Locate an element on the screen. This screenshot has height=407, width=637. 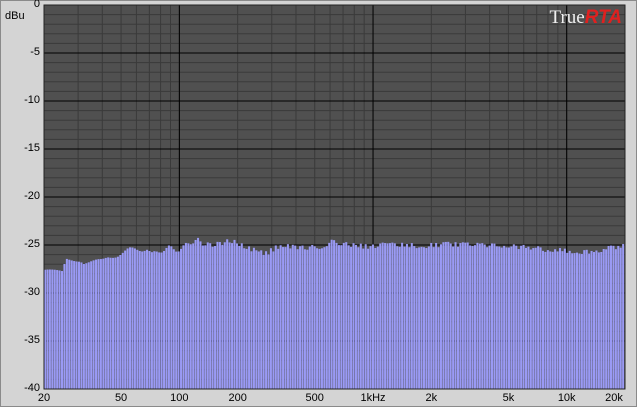
x-tick-label: 100 is located at coordinates (179, 398).